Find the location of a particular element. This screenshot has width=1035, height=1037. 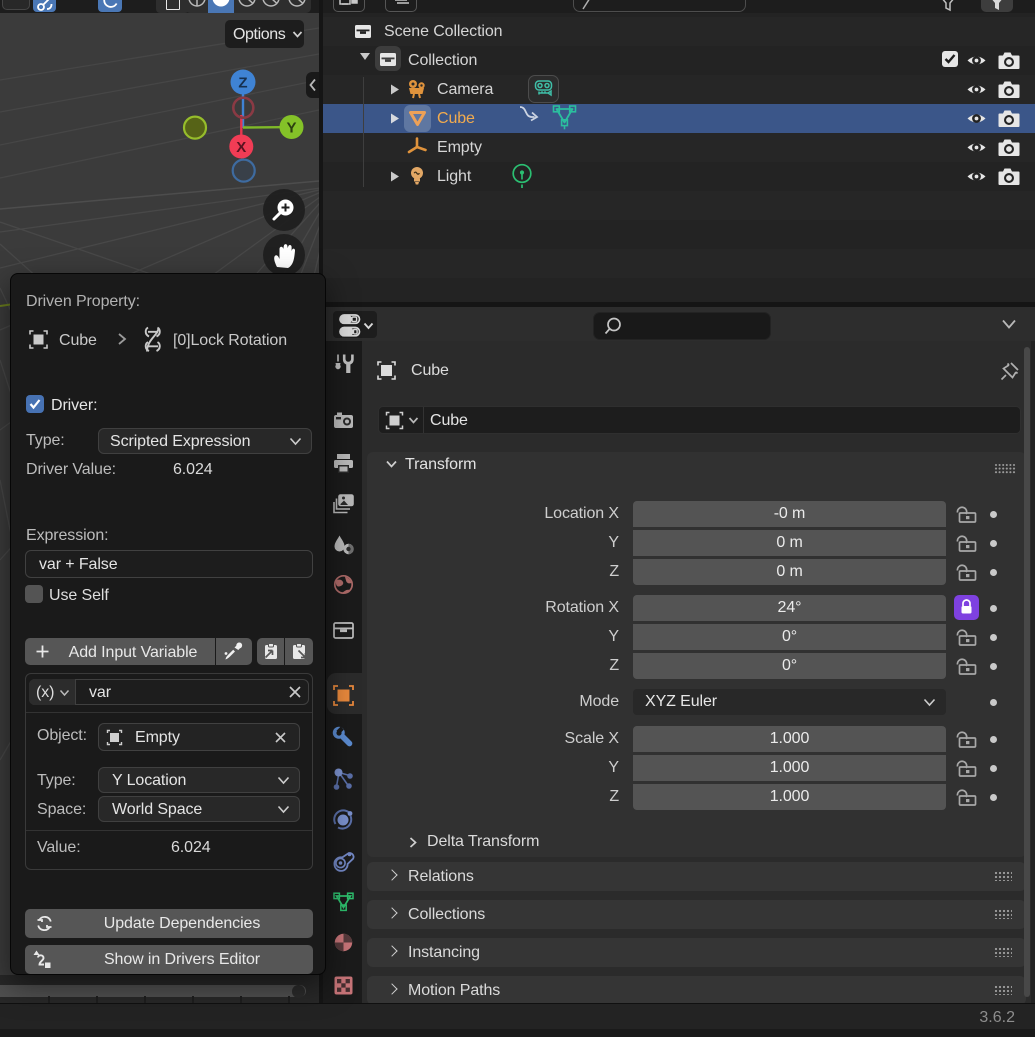

svg-text: X is located at coordinates (241, 147).